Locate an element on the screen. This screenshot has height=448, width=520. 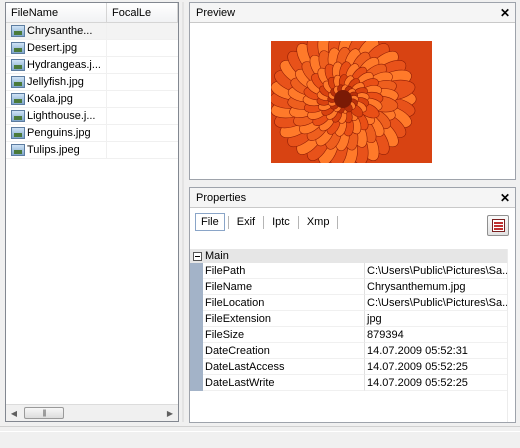
category-label: Main is located at coordinates (217, 256).